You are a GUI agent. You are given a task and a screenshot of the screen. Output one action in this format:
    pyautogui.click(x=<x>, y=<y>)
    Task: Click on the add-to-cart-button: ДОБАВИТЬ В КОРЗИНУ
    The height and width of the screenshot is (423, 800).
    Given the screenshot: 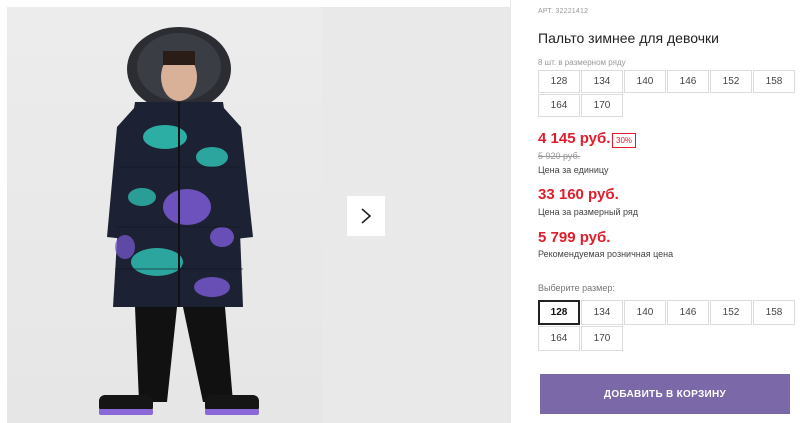 What is the action you would take?
    pyautogui.click(x=665, y=394)
    